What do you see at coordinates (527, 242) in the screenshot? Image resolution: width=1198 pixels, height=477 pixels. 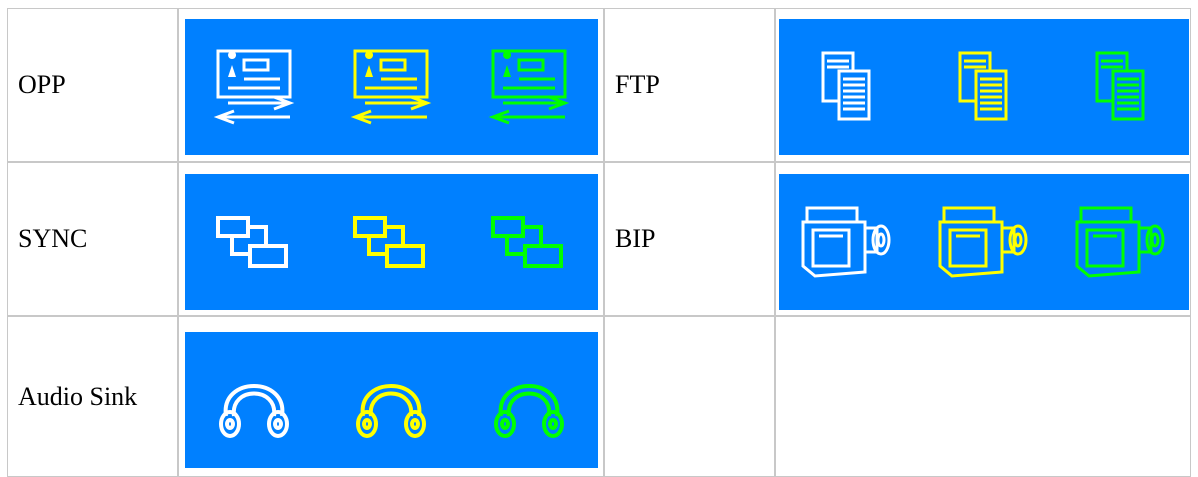 I see `sync-icon-pressed` at bounding box center [527, 242].